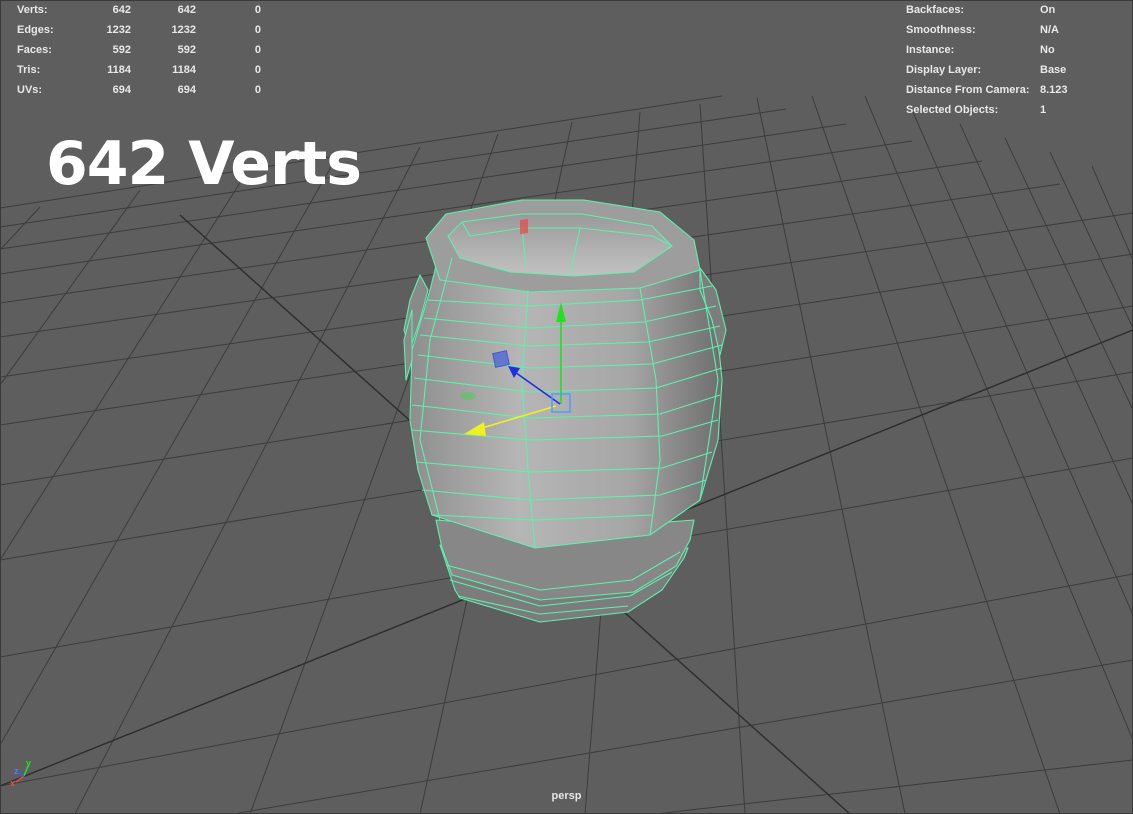  I want to click on vert-count-overlay-title: 642 Verts, so click(204, 164).